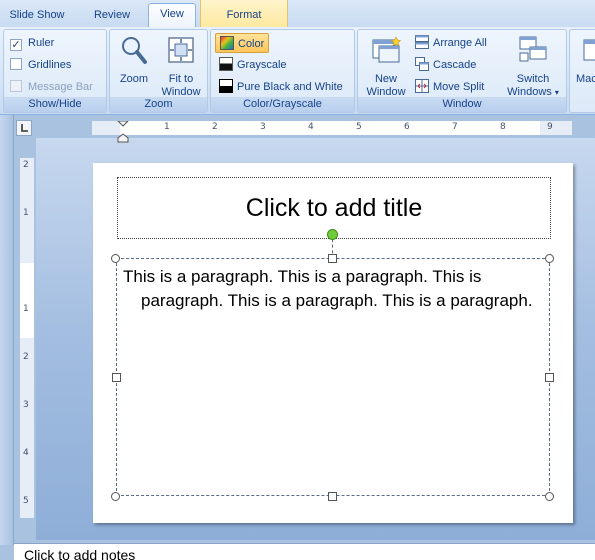  I want to click on indent-marker-icon, so click(123, 132).